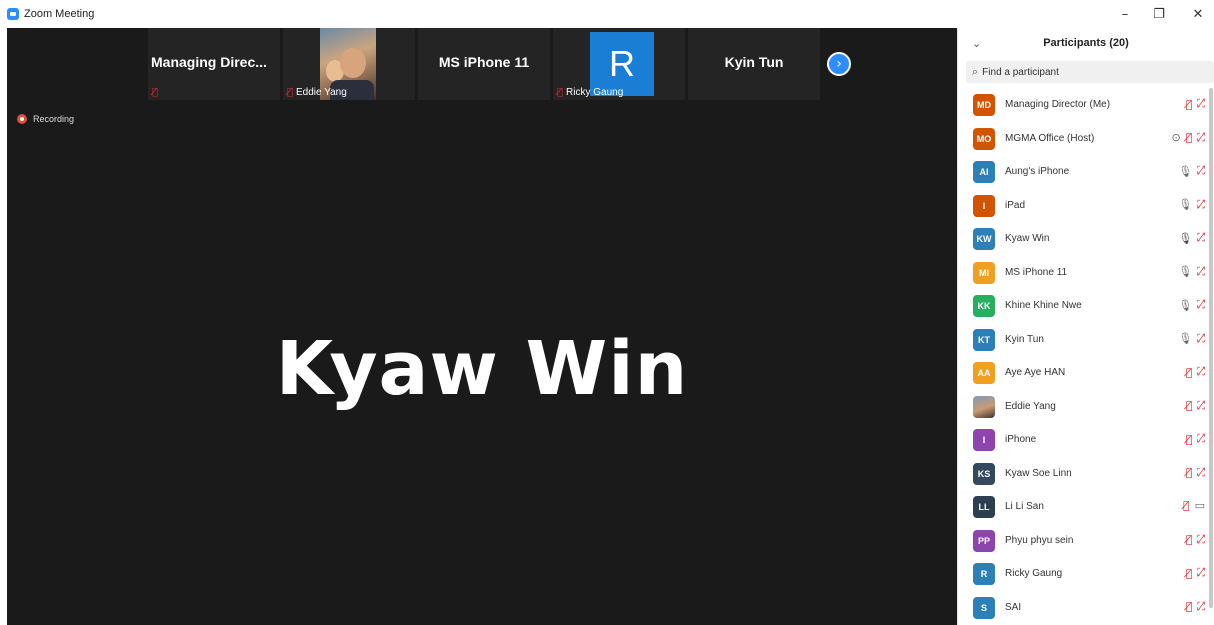 This screenshot has height=625, width=1214. Describe the element at coordinates (1200, 505) in the screenshot. I see `video-icon: ▭` at that location.